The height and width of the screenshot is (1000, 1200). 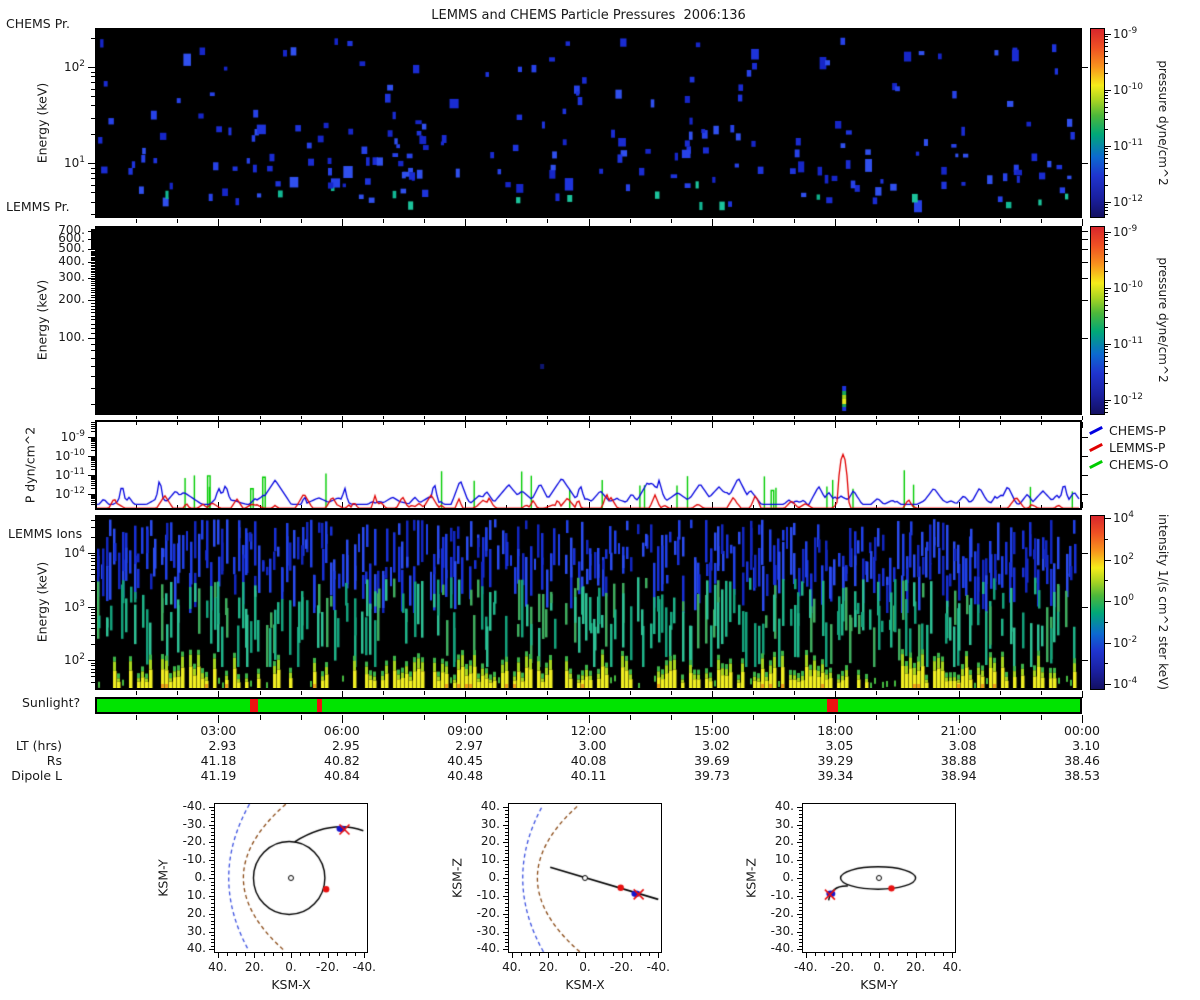 What do you see at coordinates (1097, 320) in the screenshot?
I see `colorbar-pressure_mid` at bounding box center [1097, 320].